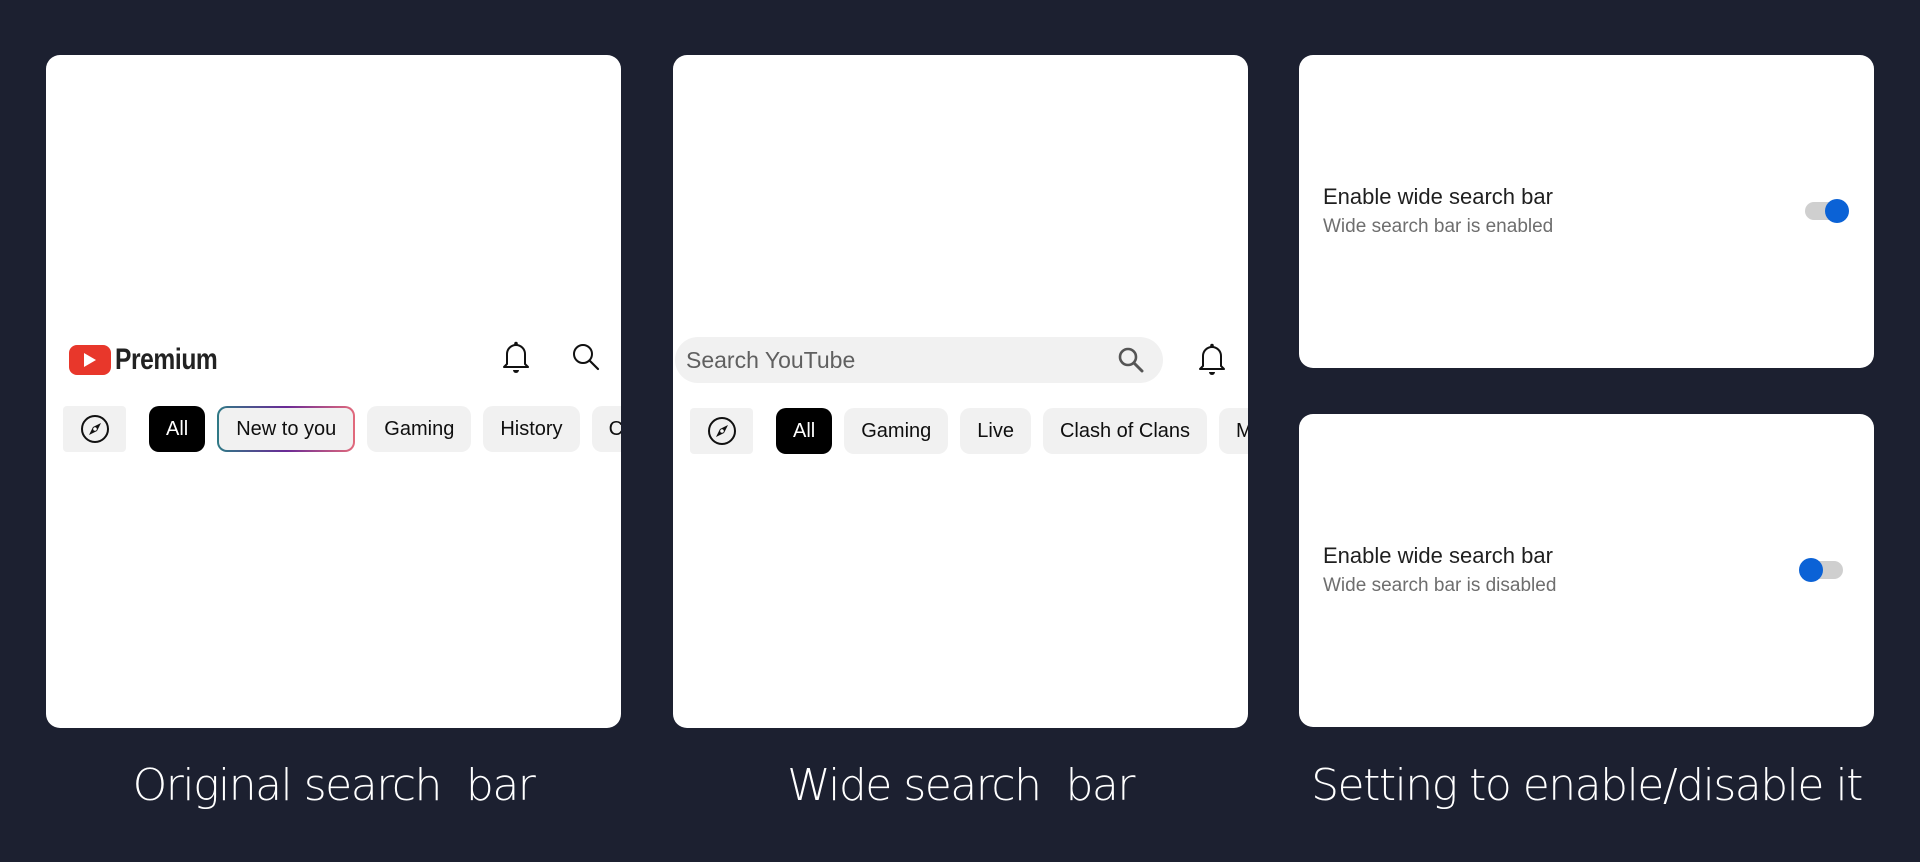 The height and width of the screenshot is (862, 1920). I want to click on chip-clash-of-clans: Clash of Clans, so click(1125, 431).